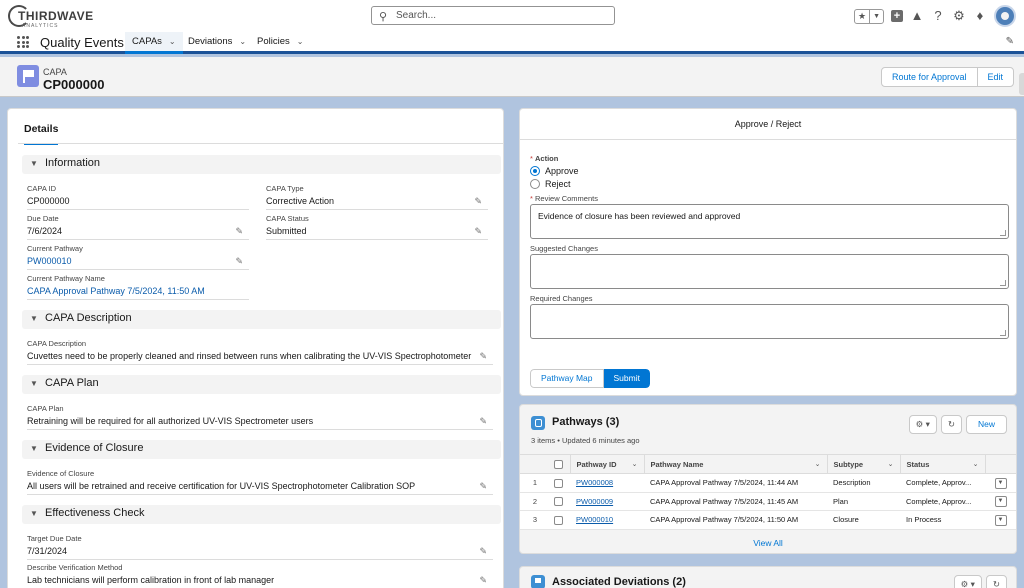  Describe the element at coordinates (50, 17) in the screenshot. I see `company-logo: THIRDWAVE ANALYTICS` at that location.